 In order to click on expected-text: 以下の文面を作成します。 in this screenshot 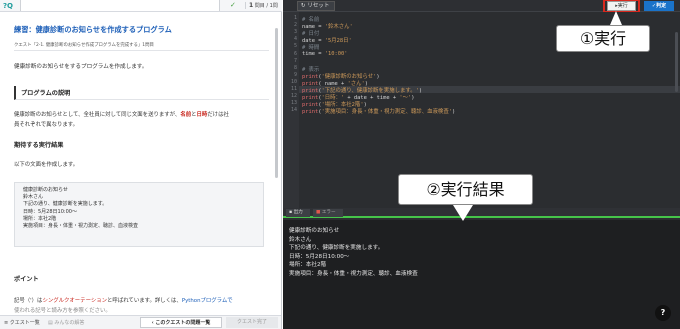, I will do `click(46, 165)`.